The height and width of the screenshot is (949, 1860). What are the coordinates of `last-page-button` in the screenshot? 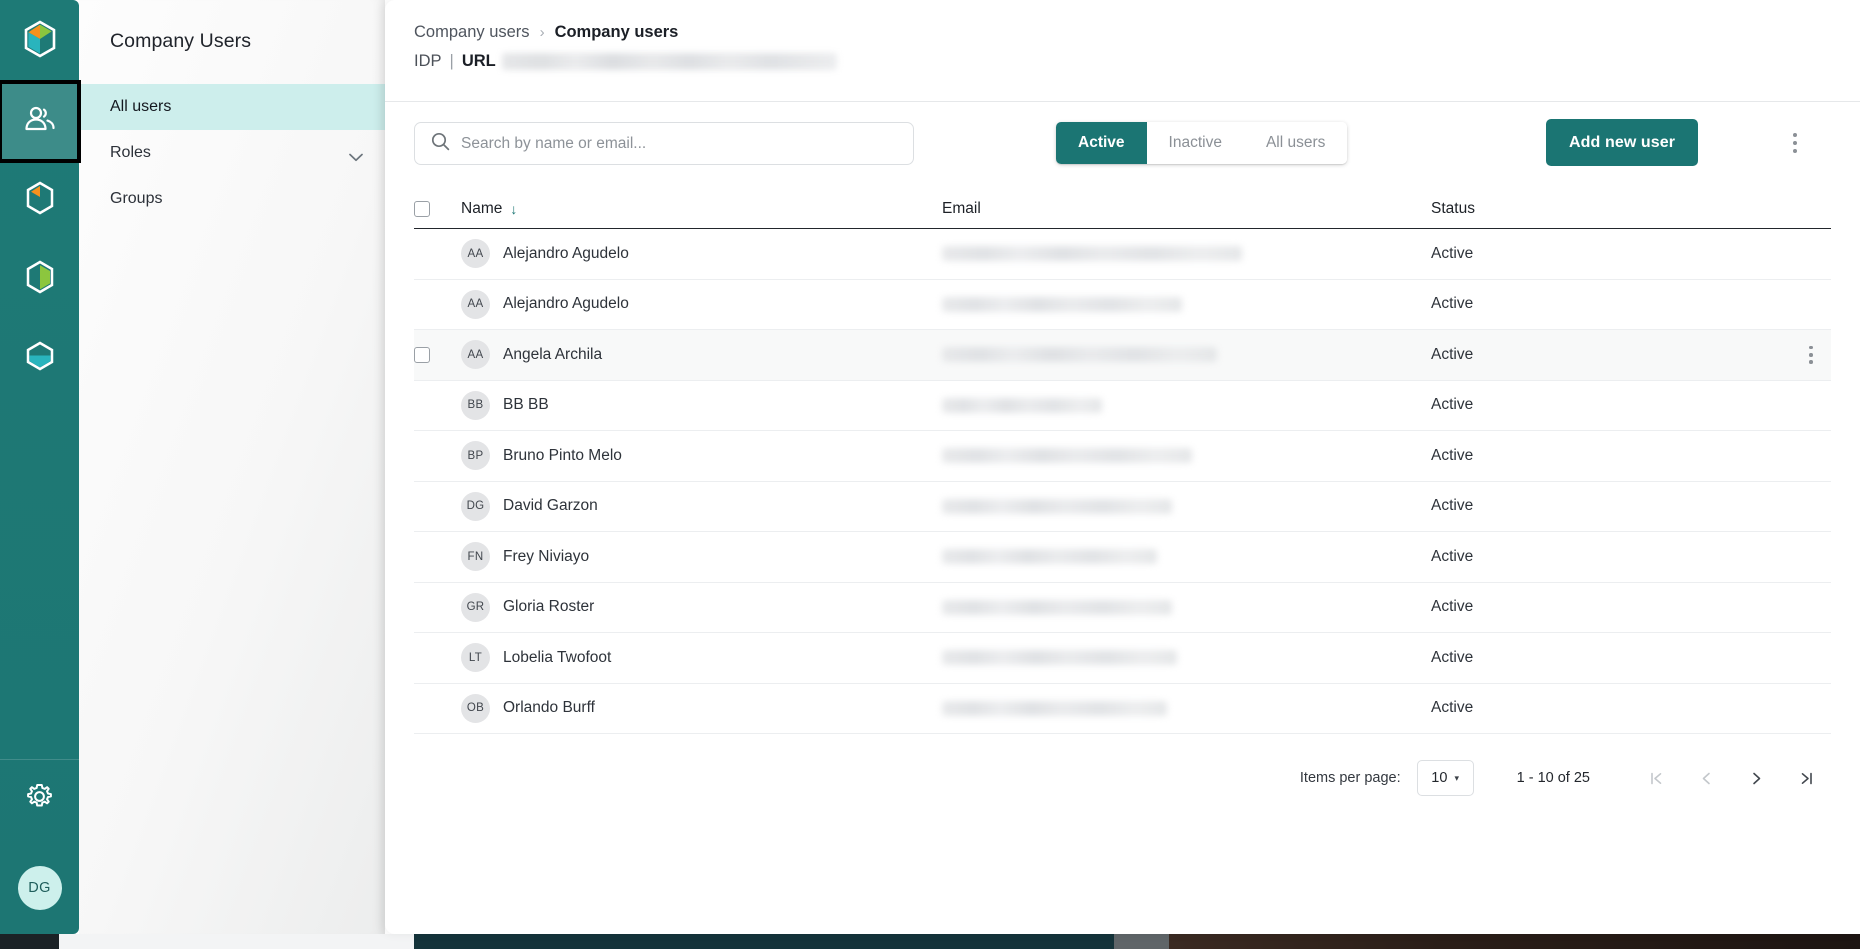 It's located at (1806, 778).